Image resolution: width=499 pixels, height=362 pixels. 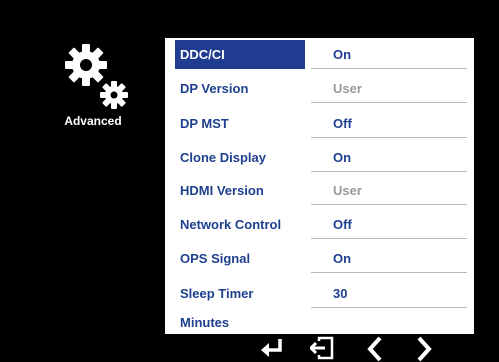 I want to click on menu-item-value: 30, so click(x=340, y=293).